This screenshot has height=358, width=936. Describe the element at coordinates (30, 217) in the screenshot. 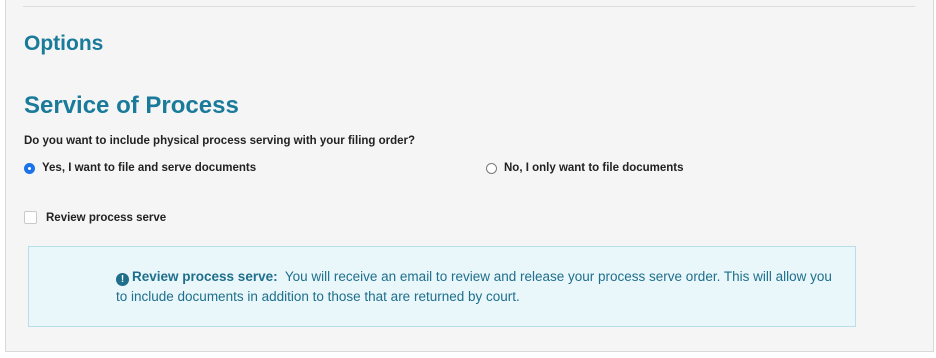

I see `checkbox-box` at that location.